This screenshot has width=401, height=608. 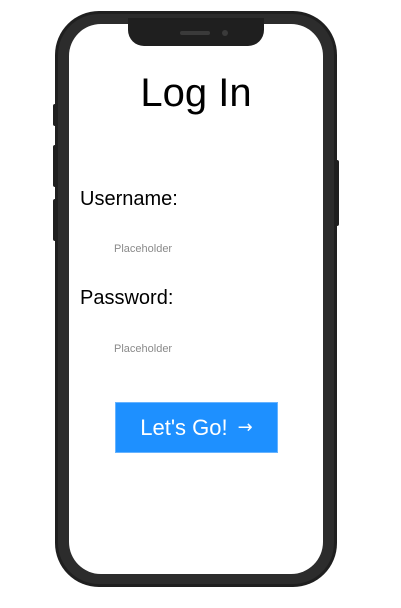 I want to click on username-label: Username:, so click(x=129, y=199).